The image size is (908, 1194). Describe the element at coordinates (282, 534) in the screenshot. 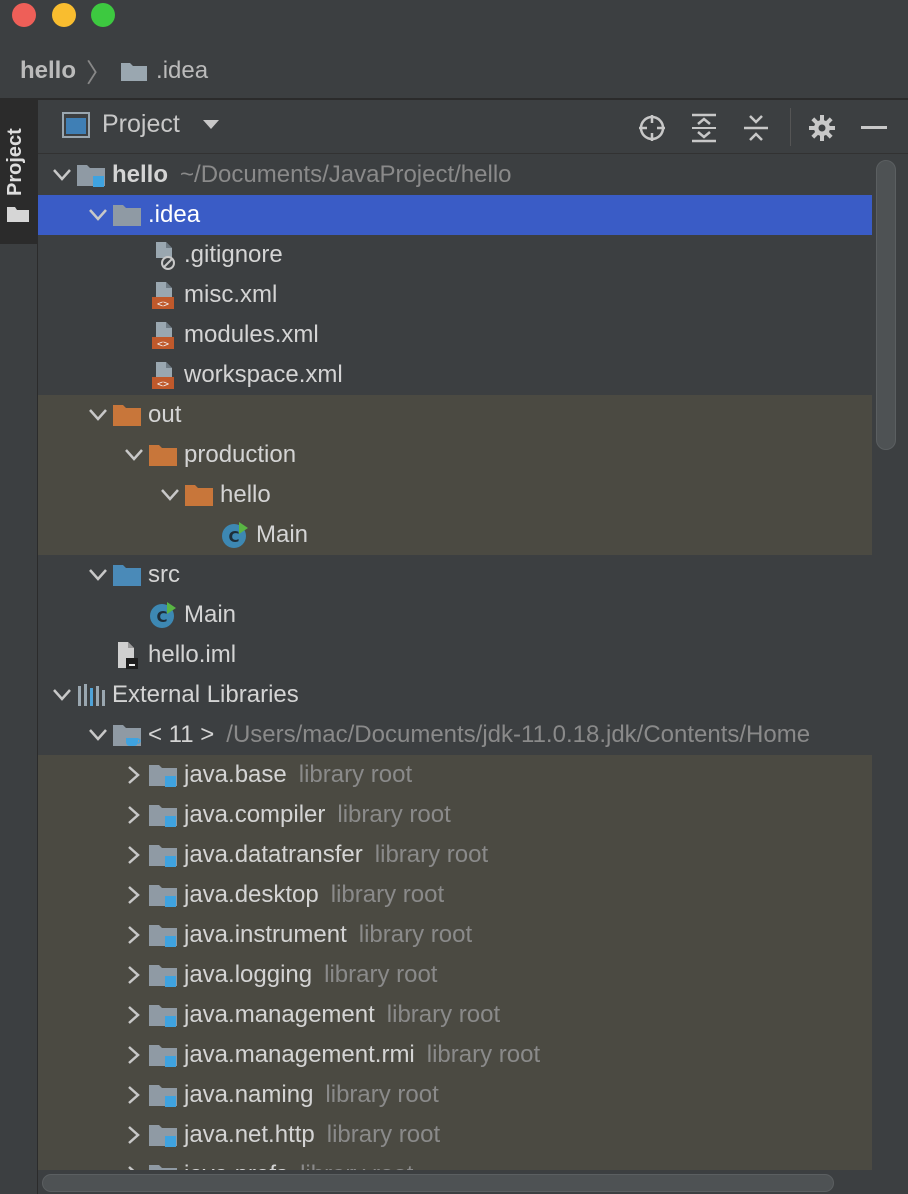

I see `tree-row-label: Main` at that location.